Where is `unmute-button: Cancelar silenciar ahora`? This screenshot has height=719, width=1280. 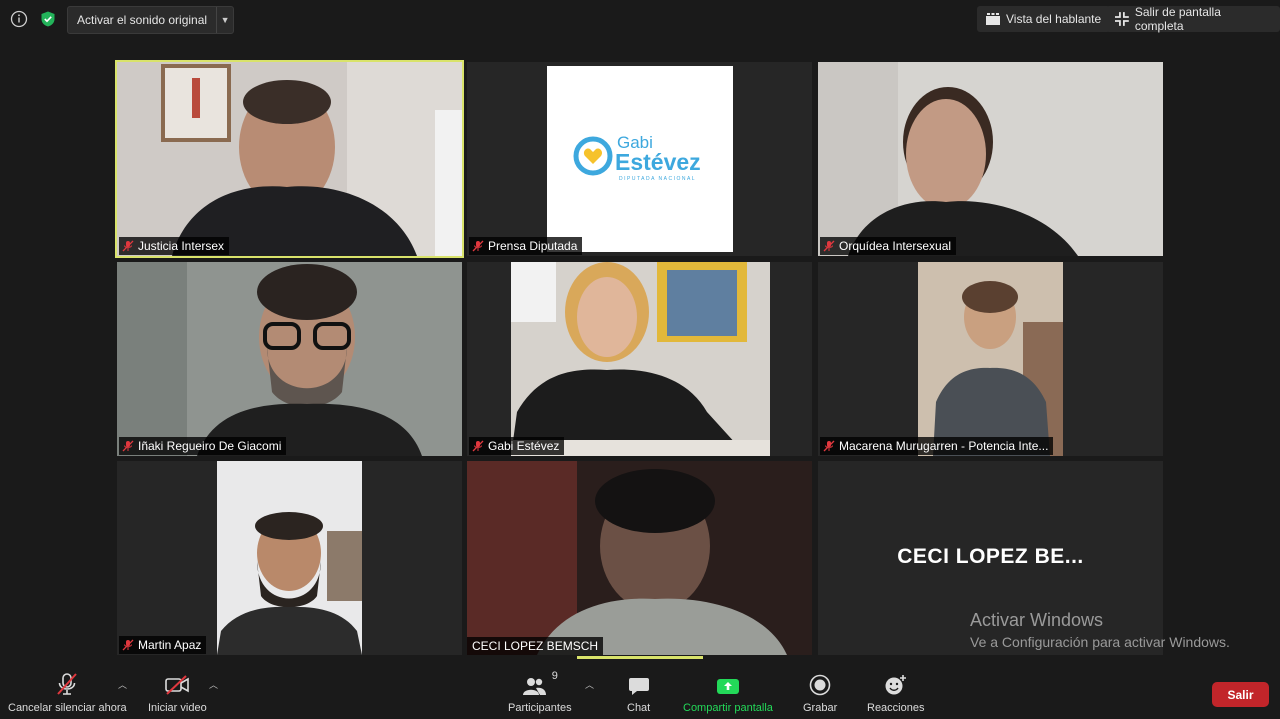 unmute-button: Cancelar silenciar ahora is located at coordinates (67, 692).